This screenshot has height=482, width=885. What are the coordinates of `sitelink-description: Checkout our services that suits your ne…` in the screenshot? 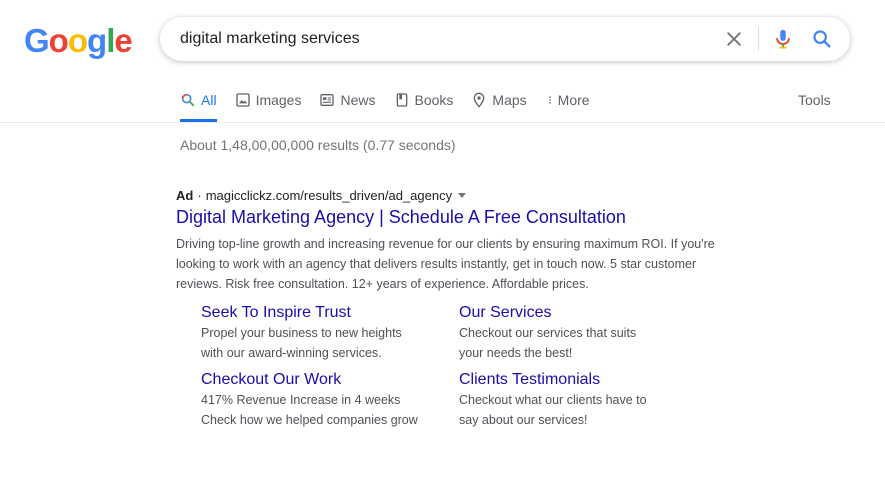 It's located at (579, 343).